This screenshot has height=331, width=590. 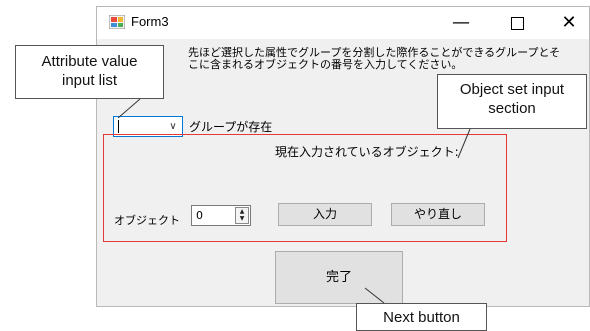 I want to click on attribute-callout-line-2: input list, so click(x=89, y=80).